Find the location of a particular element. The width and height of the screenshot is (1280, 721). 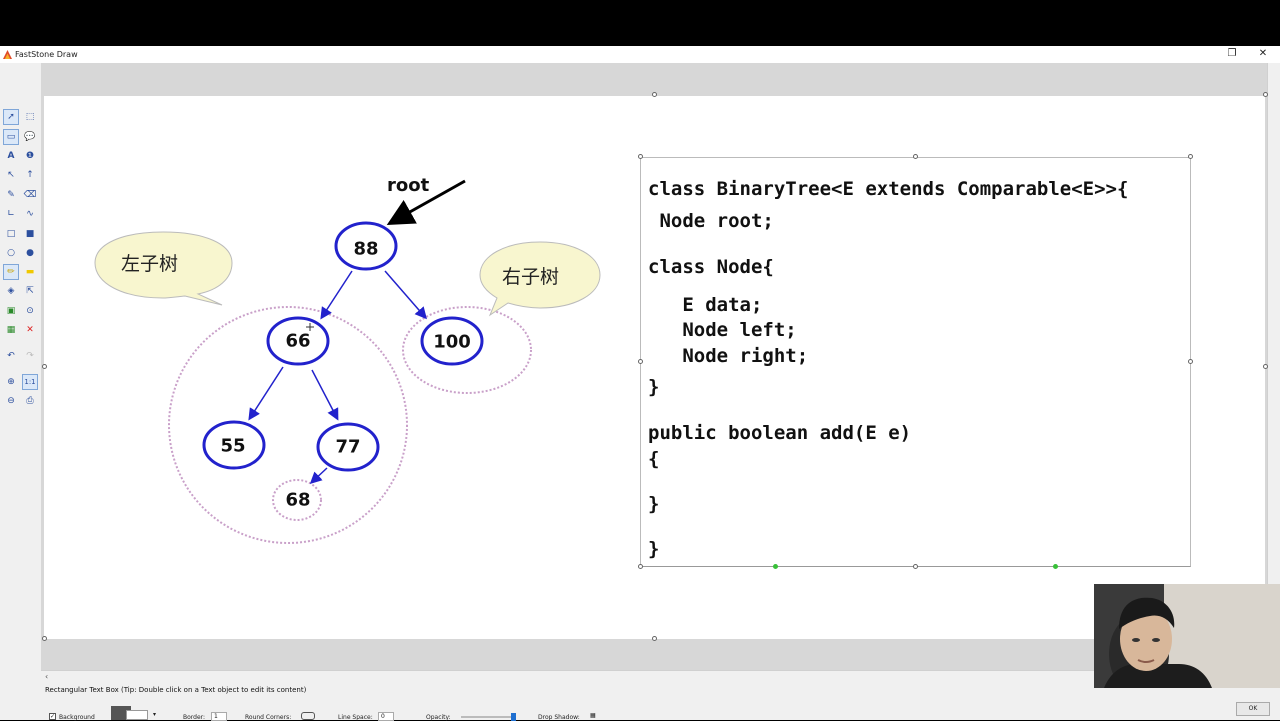

root-label: root is located at coordinates (408, 185).